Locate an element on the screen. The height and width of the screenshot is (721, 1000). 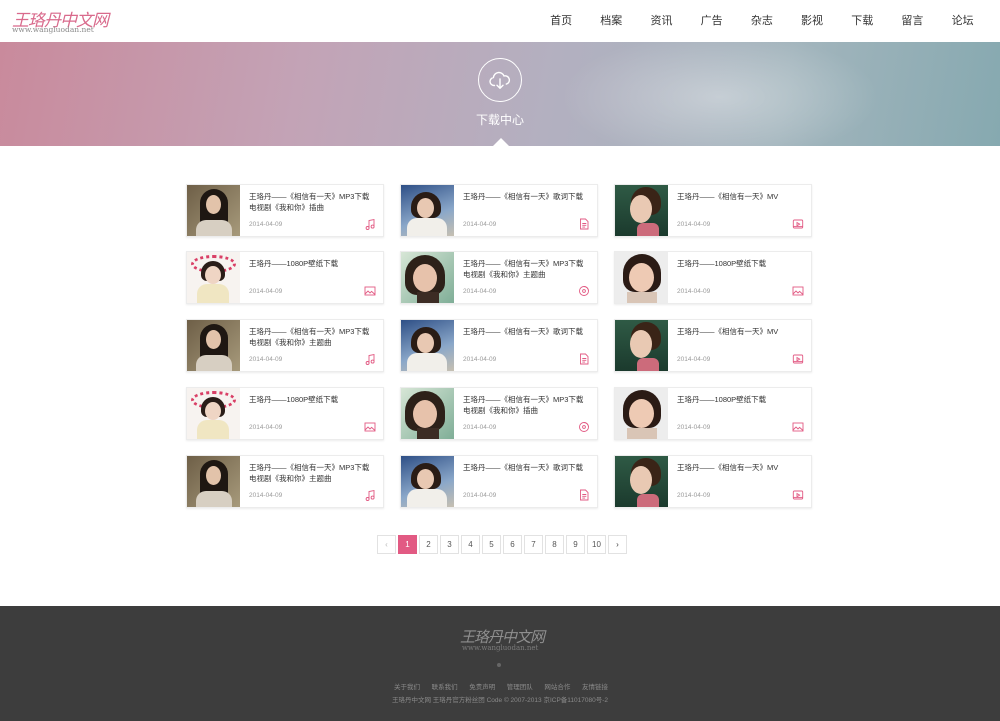
nav-item-download: 下载 is located at coordinates (862, 21).